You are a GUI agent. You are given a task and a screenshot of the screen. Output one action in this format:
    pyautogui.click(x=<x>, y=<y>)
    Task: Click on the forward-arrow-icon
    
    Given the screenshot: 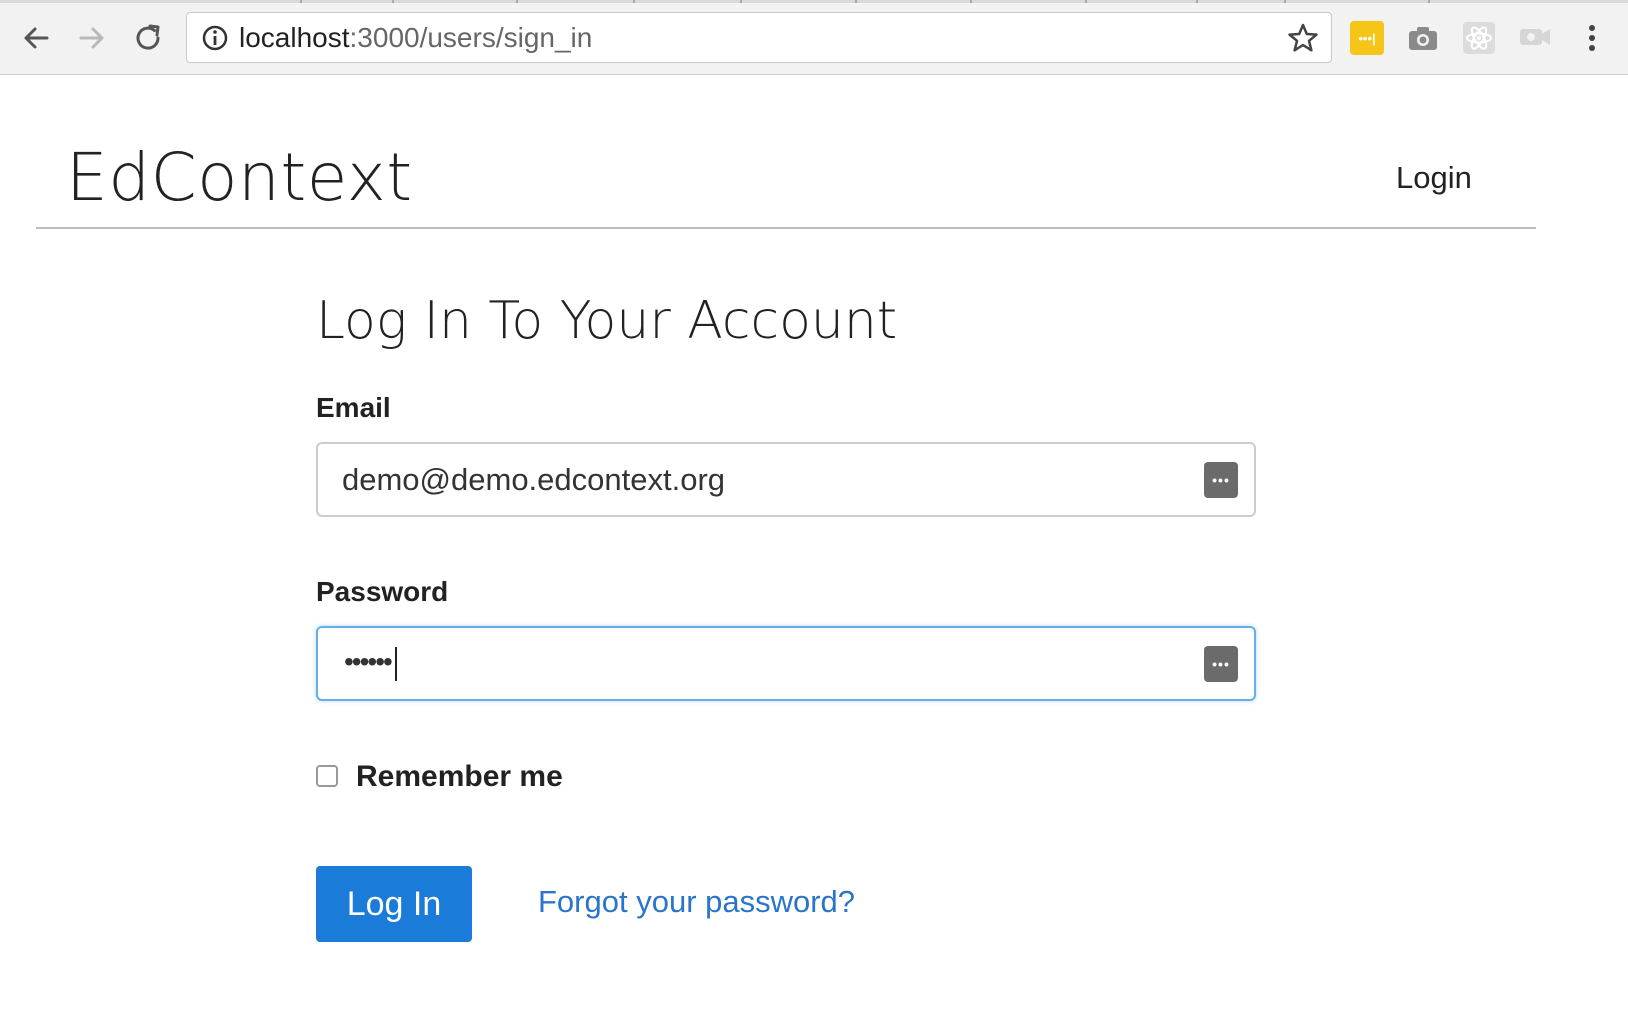 What is the action you would take?
    pyautogui.click(x=91, y=38)
    